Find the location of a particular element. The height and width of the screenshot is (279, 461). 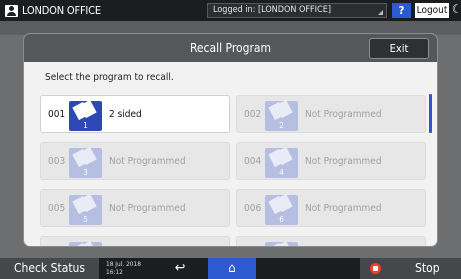

program-item-002: 002 2 Not Programmed is located at coordinates (331, 114).